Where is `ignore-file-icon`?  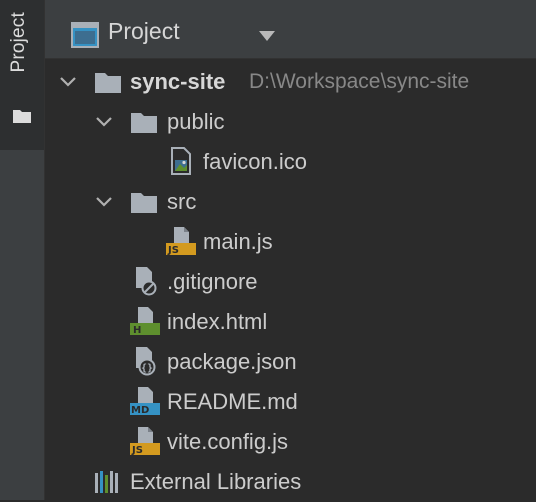 ignore-file-icon is located at coordinates (146, 281).